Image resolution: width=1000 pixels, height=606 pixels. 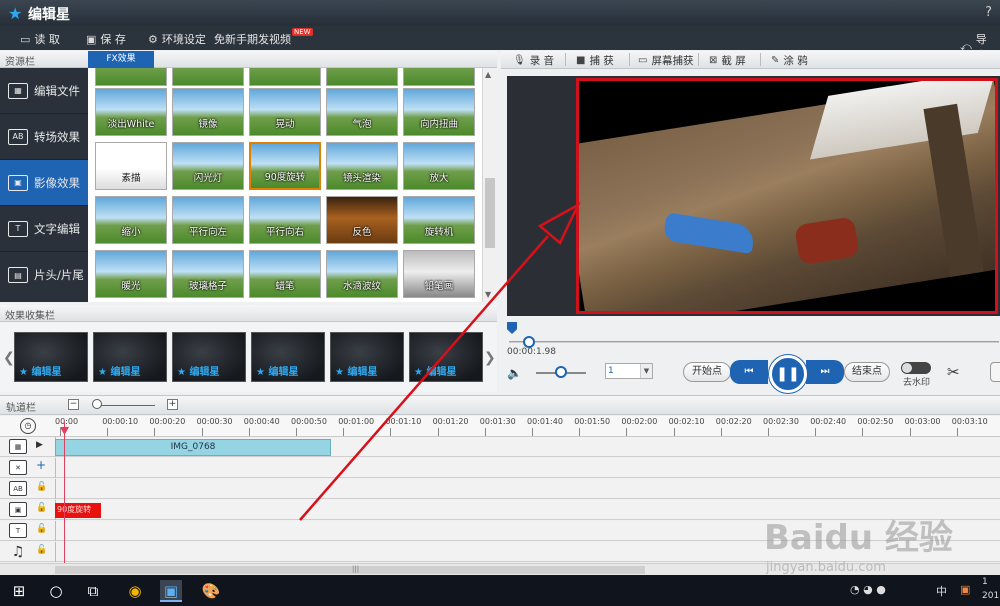 What do you see at coordinates (789, 60) in the screenshot?
I see `paint-button: ✎ 涂 鸦` at bounding box center [789, 60].